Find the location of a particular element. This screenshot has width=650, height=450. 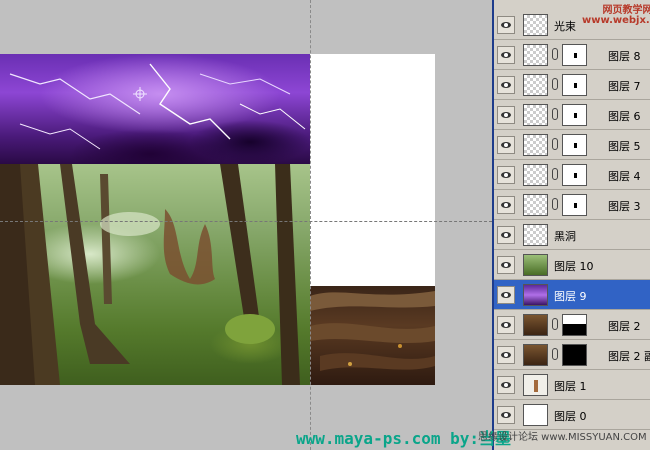

layer-name: 光束 is located at coordinates (565, 26).